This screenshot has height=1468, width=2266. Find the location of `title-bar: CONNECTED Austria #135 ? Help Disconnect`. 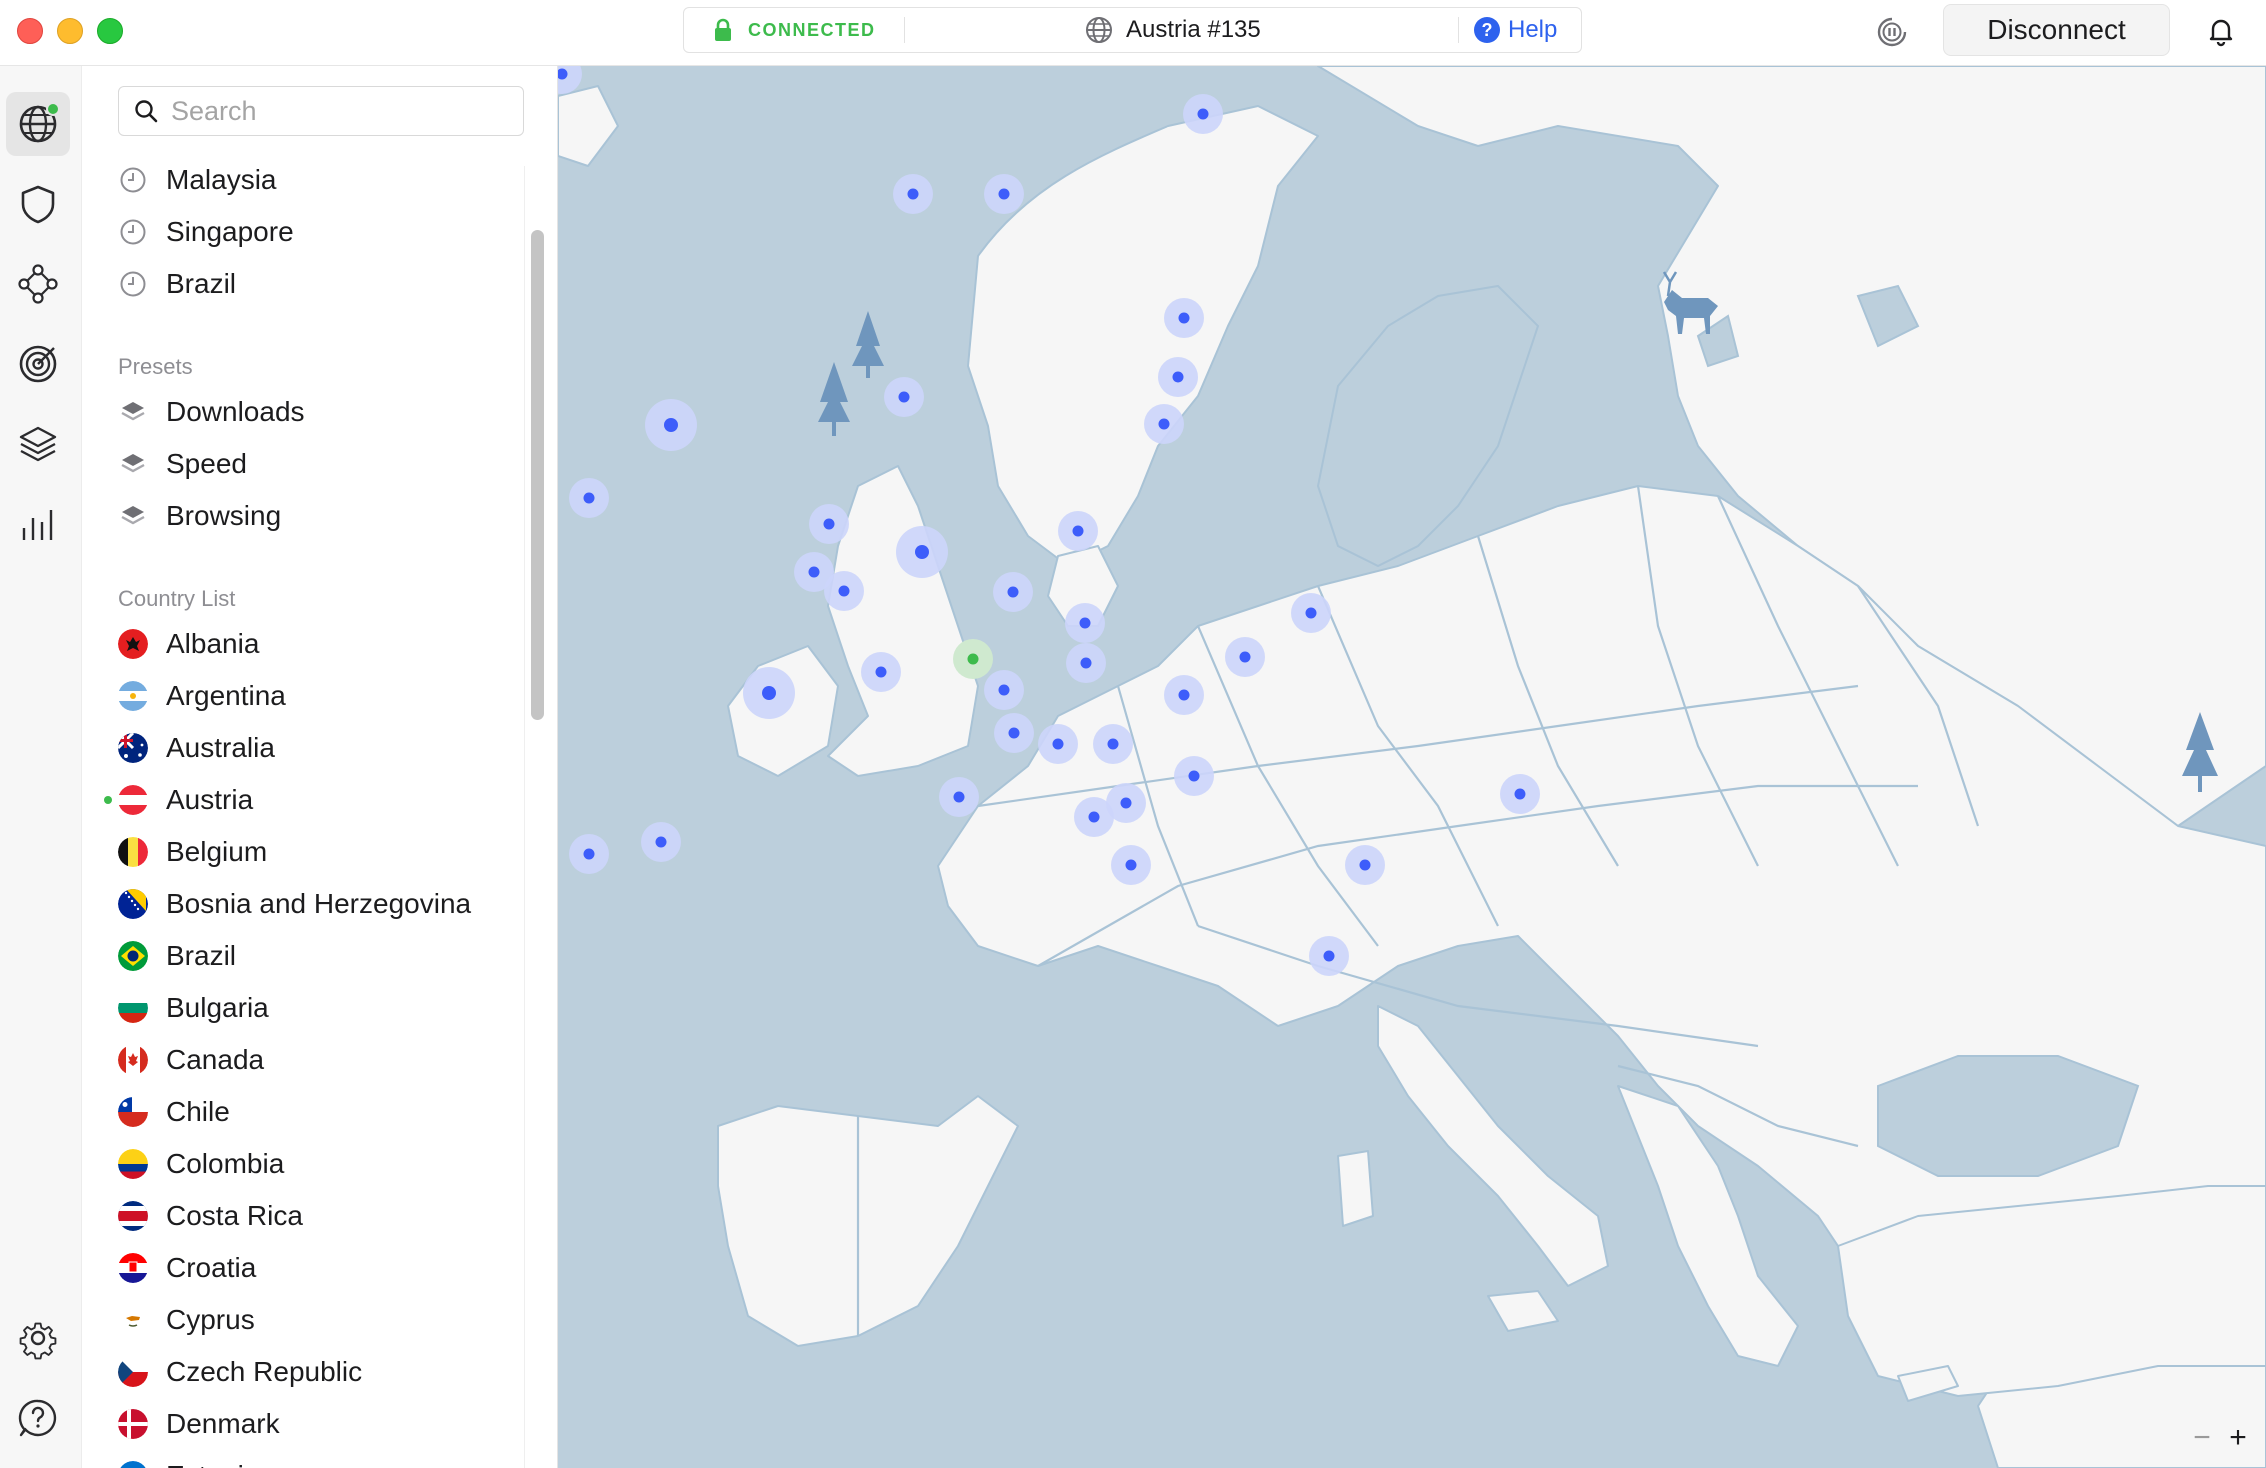

title-bar: CONNECTED Austria #135 ? Help Disconnect is located at coordinates (1133, 33).